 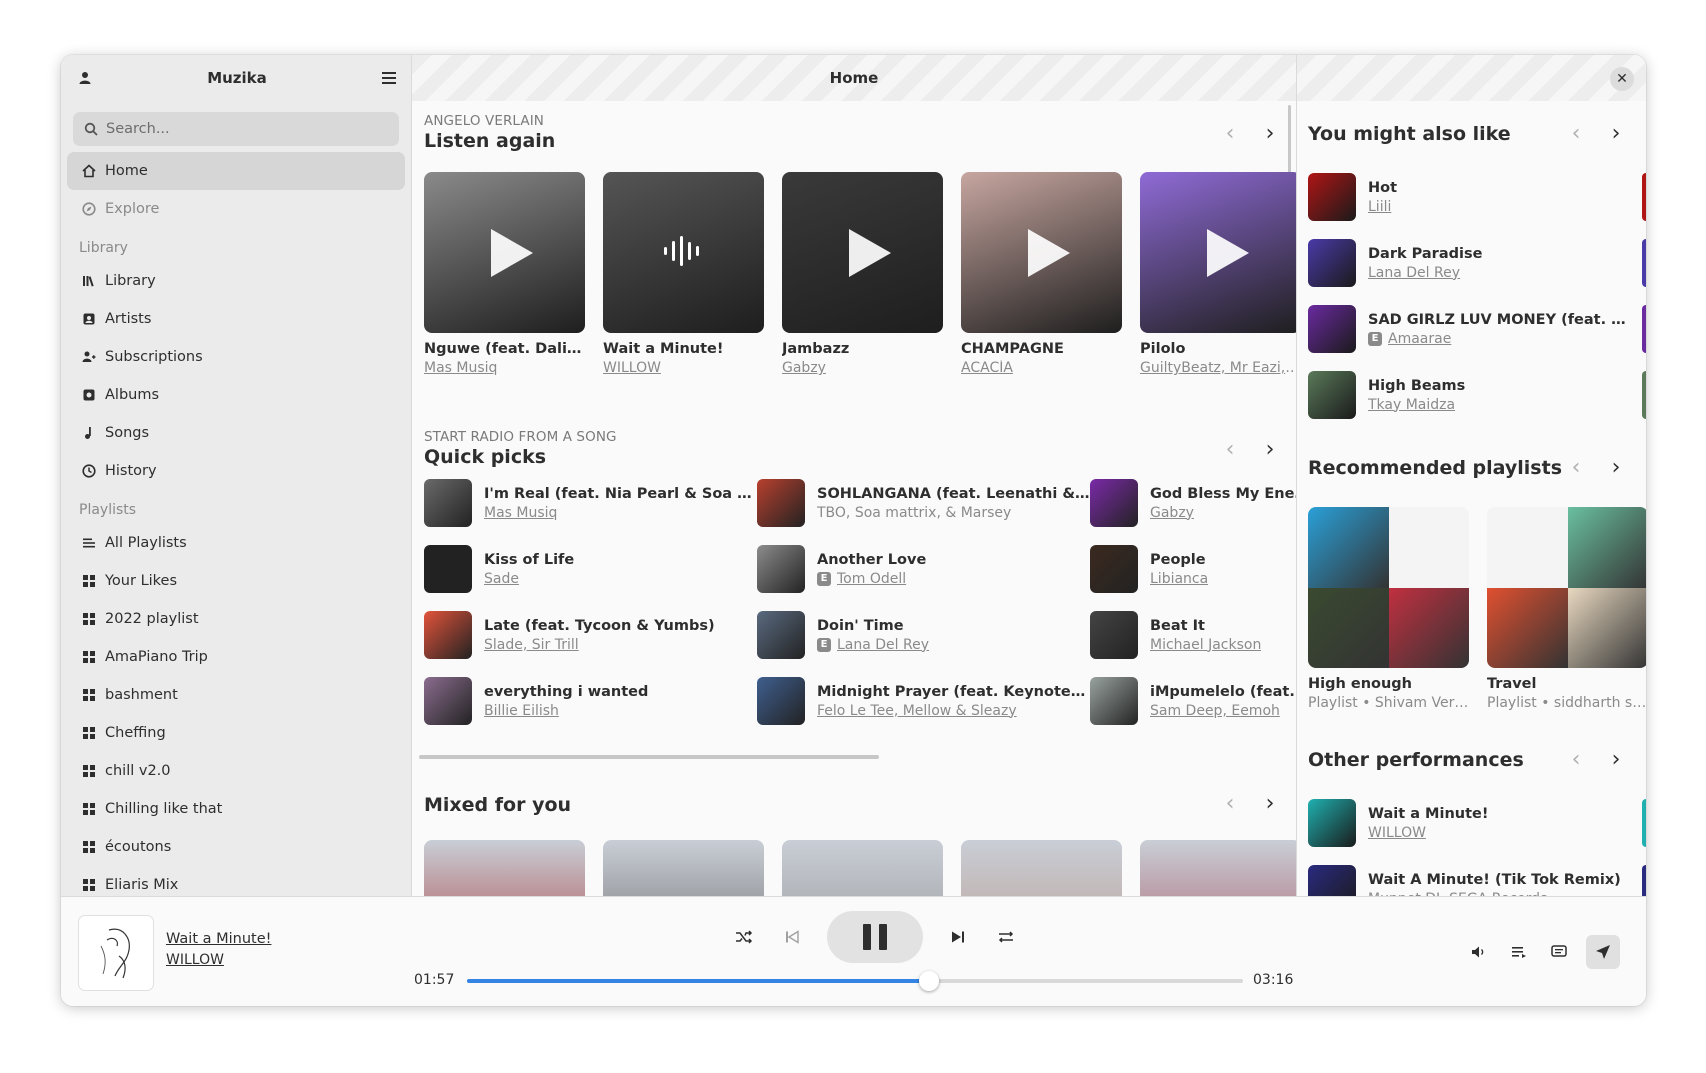 What do you see at coordinates (1411, 405) in the screenshot?
I see `song-artist: Tkay Maidza` at bounding box center [1411, 405].